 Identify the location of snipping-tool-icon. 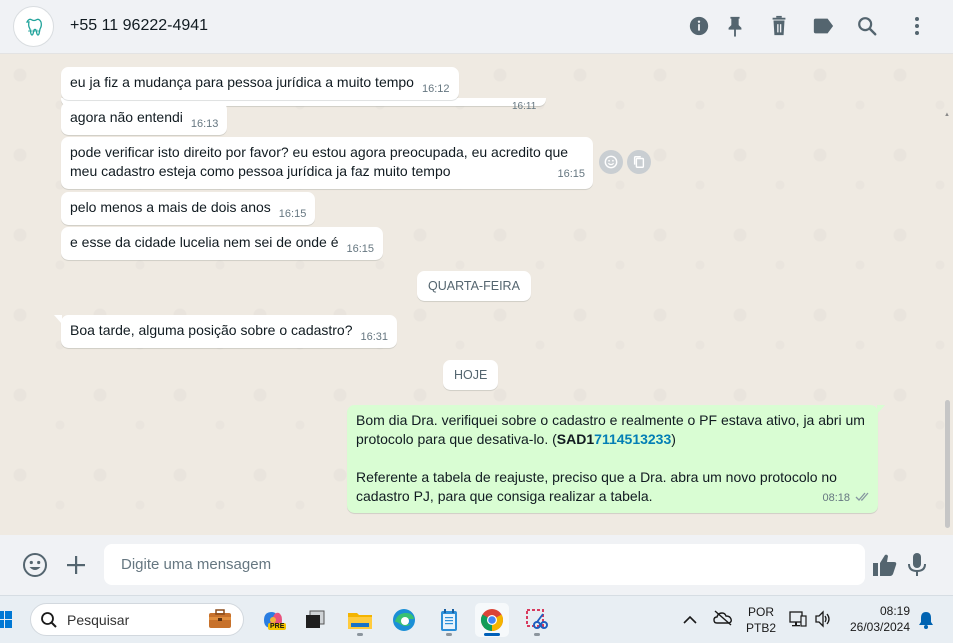
(537, 620).